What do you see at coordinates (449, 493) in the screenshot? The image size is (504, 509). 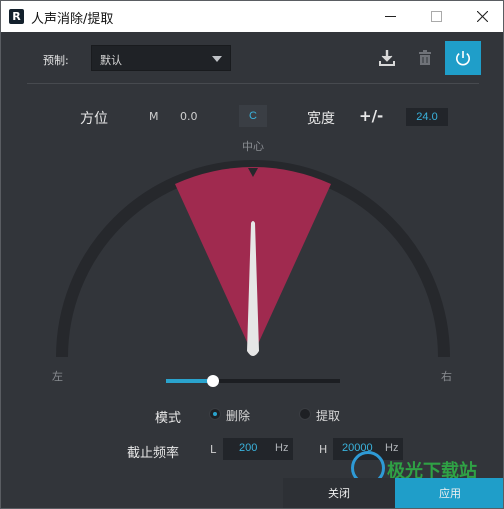 I see `apply-button: 应用` at bounding box center [449, 493].